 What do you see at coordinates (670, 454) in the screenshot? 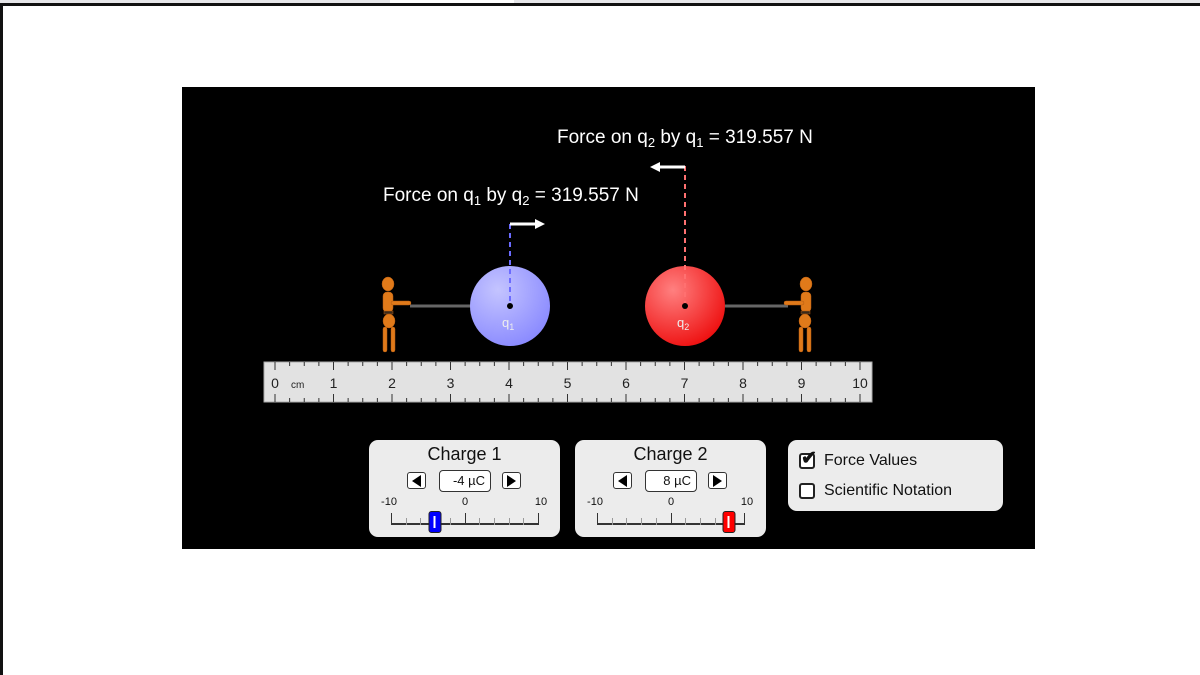
I see `charge-2-title: Charge 2` at bounding box center [670, 454].